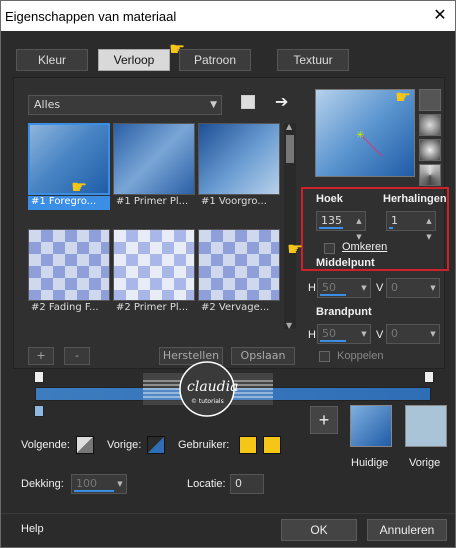 Image resolution: width=456 pixels, height=548 pixels. Describe the element at coordinates (289, 126) in the screenshot. I see `chevron-up-icon: ▲` at that location.